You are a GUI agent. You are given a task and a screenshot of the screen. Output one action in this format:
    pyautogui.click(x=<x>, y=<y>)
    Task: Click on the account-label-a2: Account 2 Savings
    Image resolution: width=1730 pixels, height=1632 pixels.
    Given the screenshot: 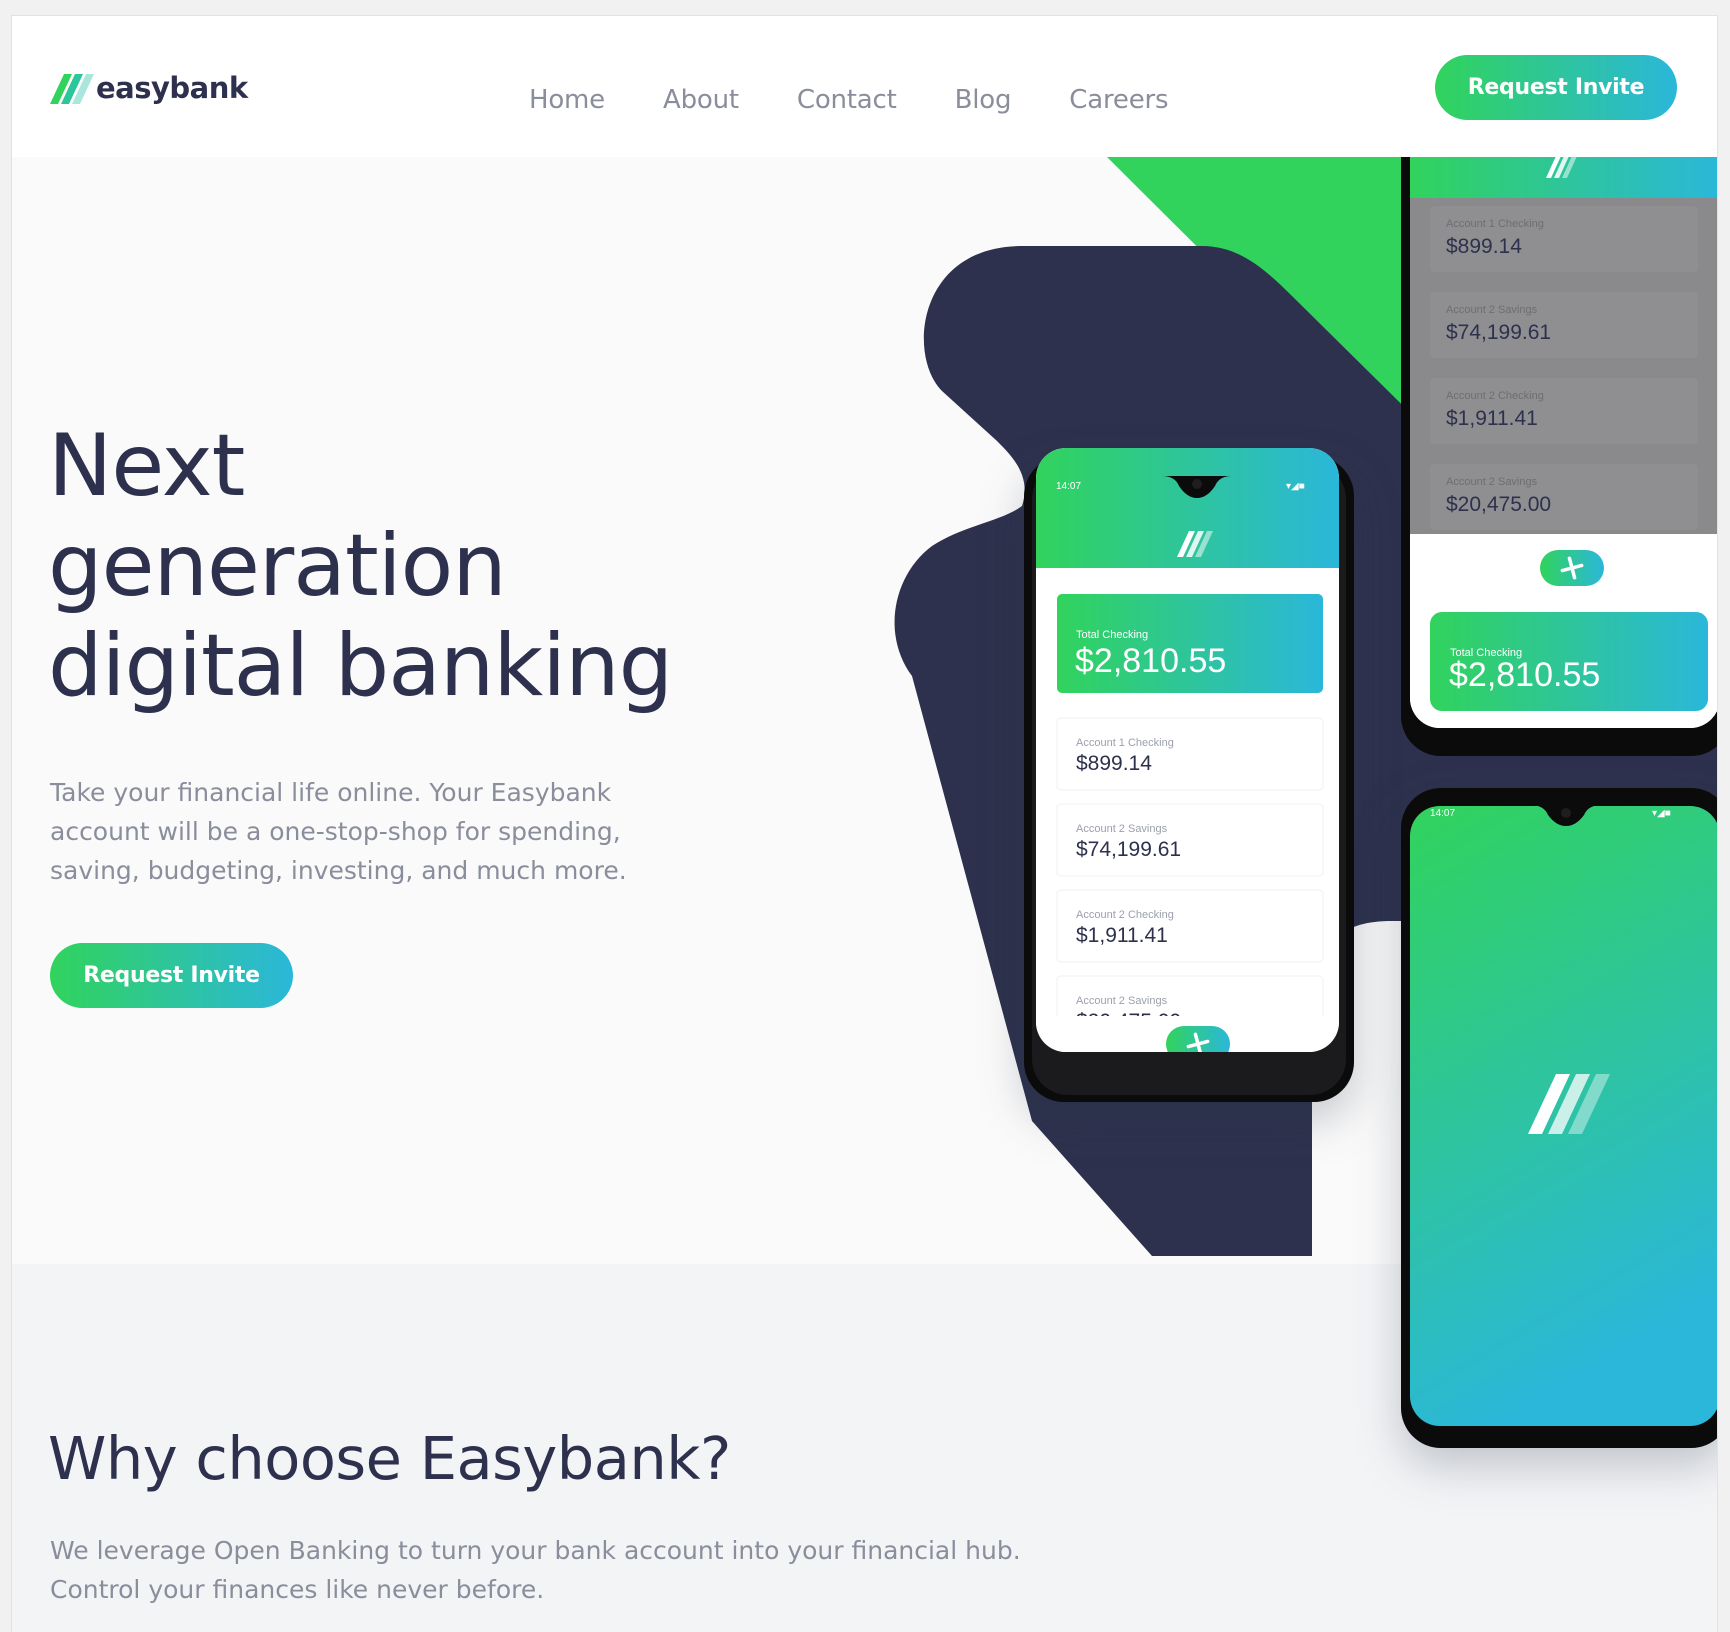 What is the action you would take?
    pyautogui.click(x=1122, y=829)
    